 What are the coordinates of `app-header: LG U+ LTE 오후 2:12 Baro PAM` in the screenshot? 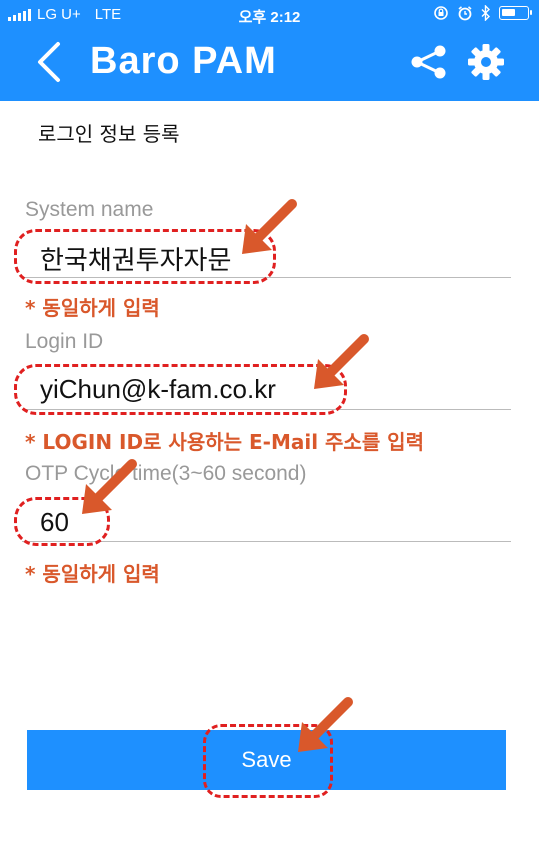 It's located at (269, 50).